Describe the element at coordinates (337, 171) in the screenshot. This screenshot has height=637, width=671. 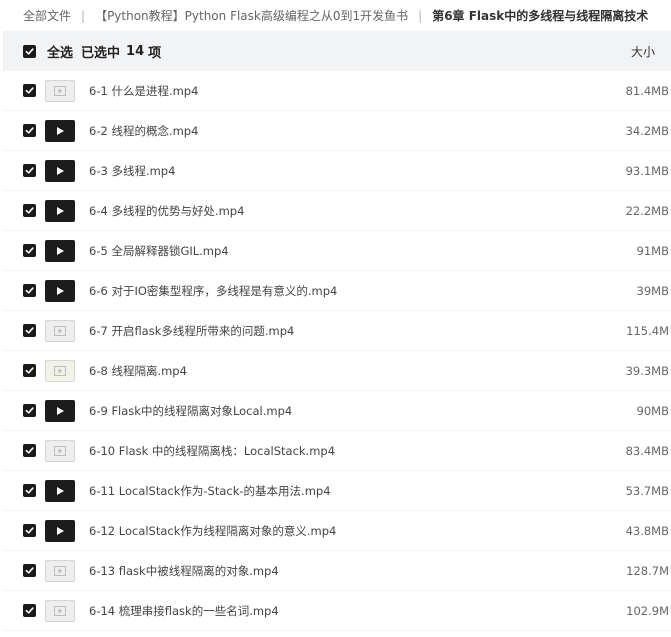
I see `file-row: 6-3 多线程.mp4 93.1MB` at that location.